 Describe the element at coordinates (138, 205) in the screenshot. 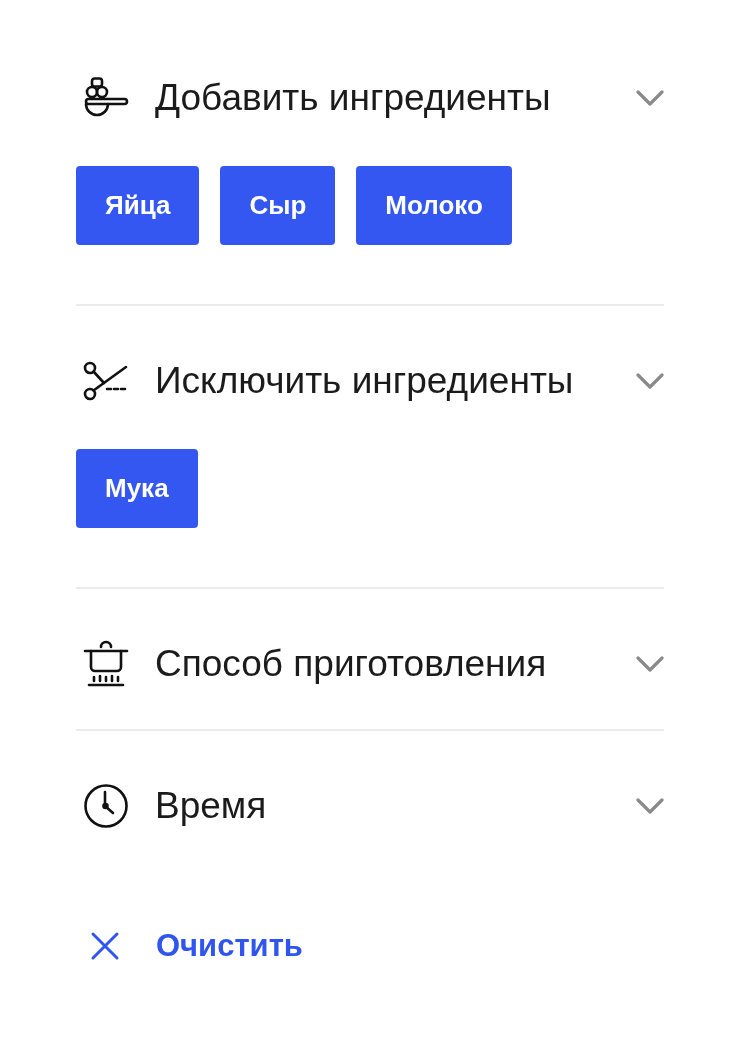

I see `ingredient-tag: Яйца` at that location.